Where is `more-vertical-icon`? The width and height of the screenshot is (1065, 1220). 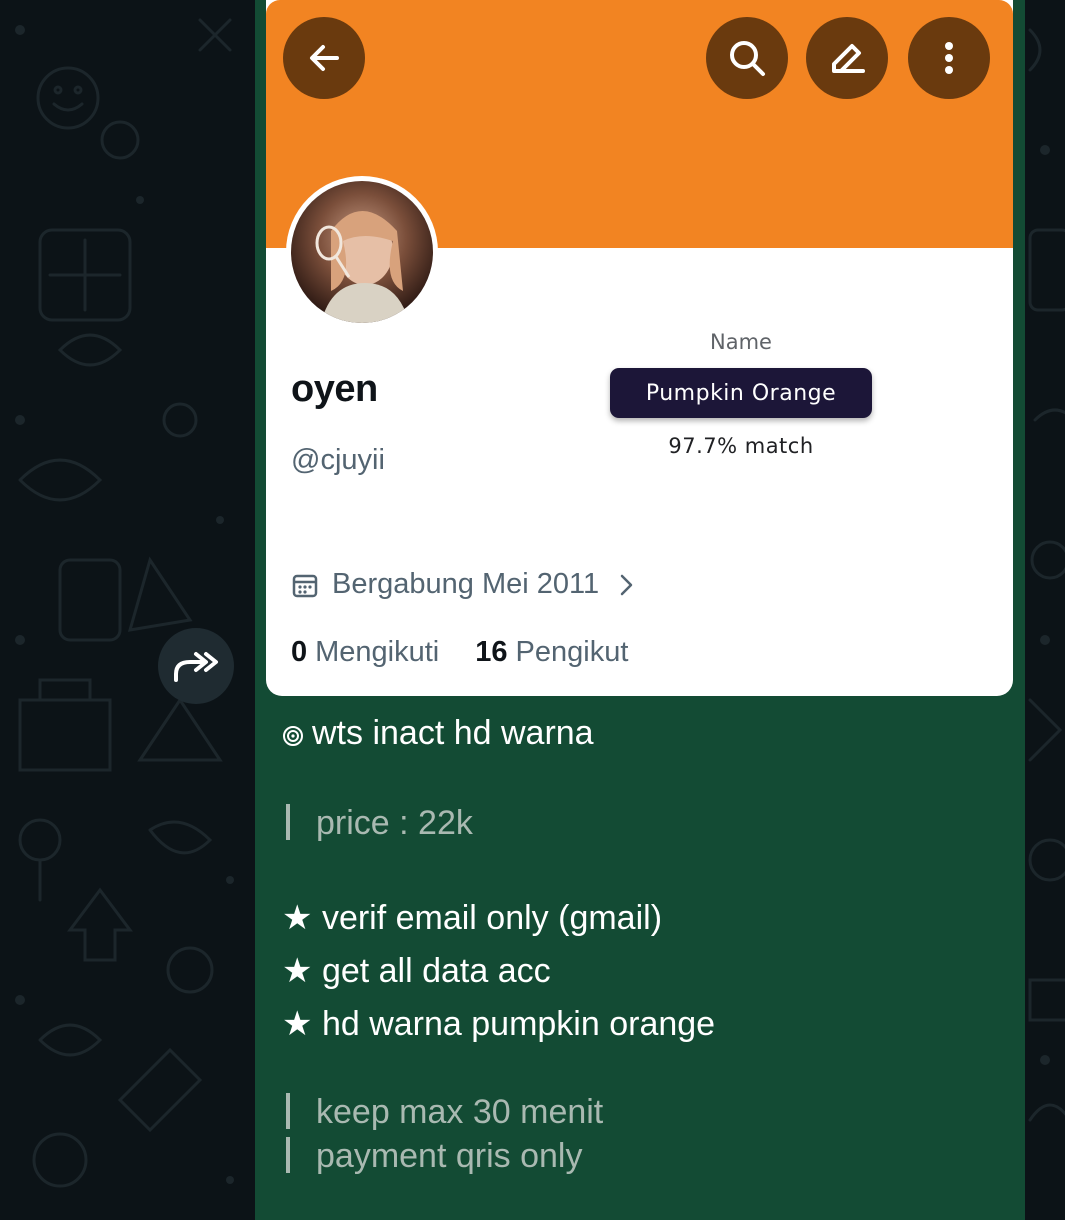
more-vertical-icon is located at coordinates (949, 58).